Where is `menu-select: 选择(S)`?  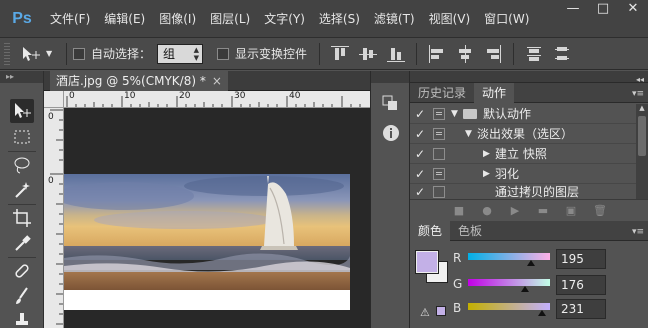
menu-select: 选择(S) is located at coordinates (339, 18).